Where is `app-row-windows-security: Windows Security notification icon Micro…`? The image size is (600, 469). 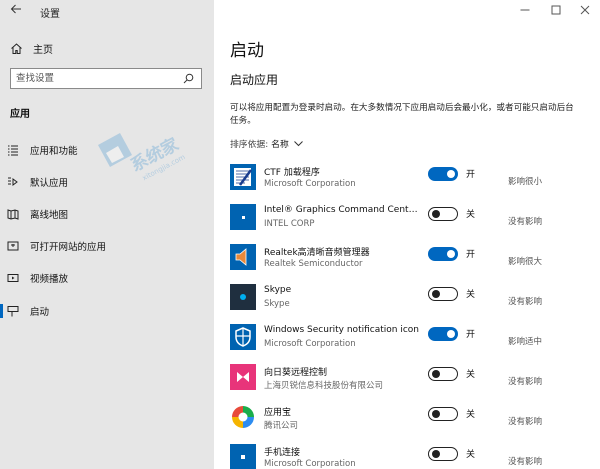 app-row-windows-security: Windows Security notification icon Micro… is located at coordinates (415, 342).